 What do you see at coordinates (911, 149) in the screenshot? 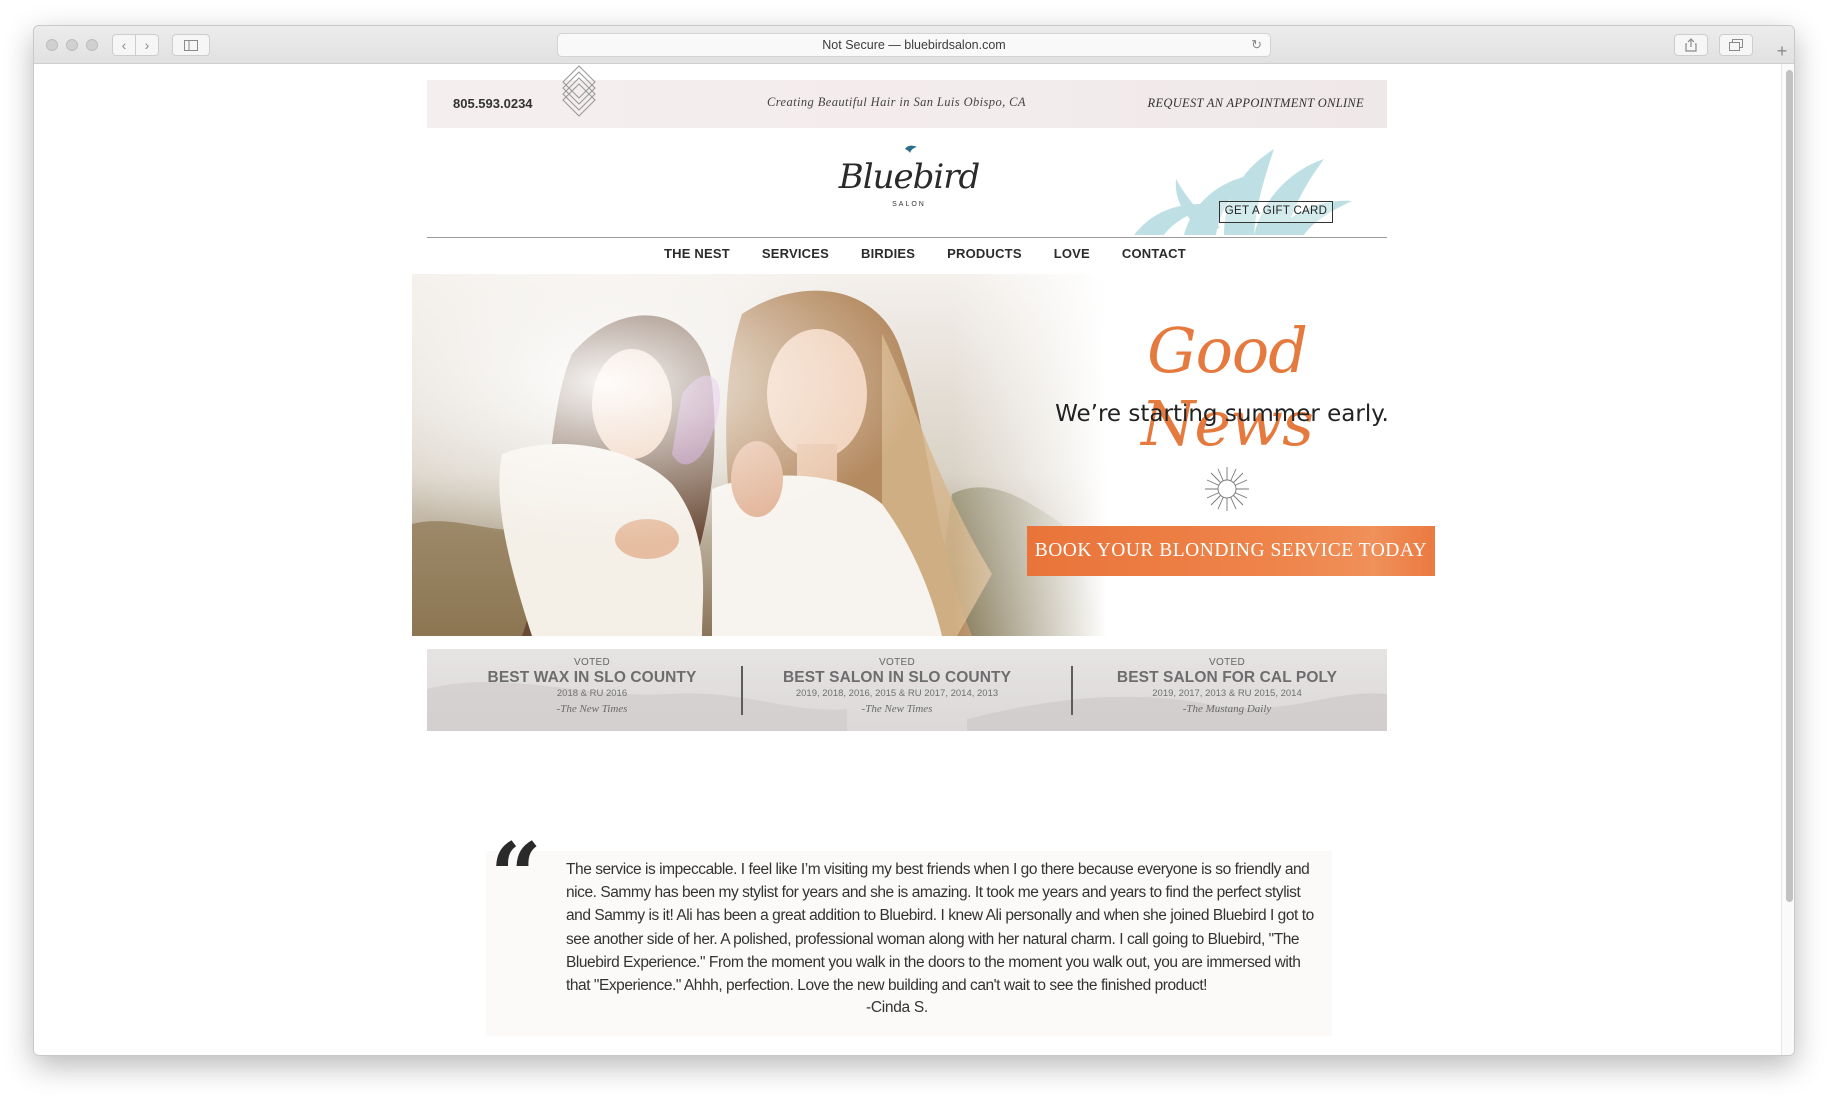
I see `bird-icon` at bounding box center [911, 149].